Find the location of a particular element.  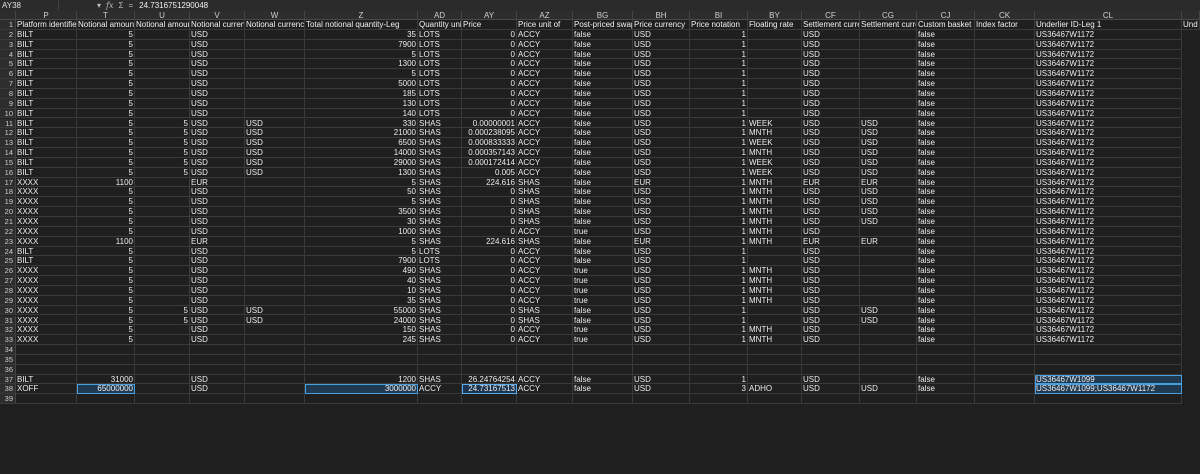

cell-az14: ACCY is located at coordinates (545, 153).